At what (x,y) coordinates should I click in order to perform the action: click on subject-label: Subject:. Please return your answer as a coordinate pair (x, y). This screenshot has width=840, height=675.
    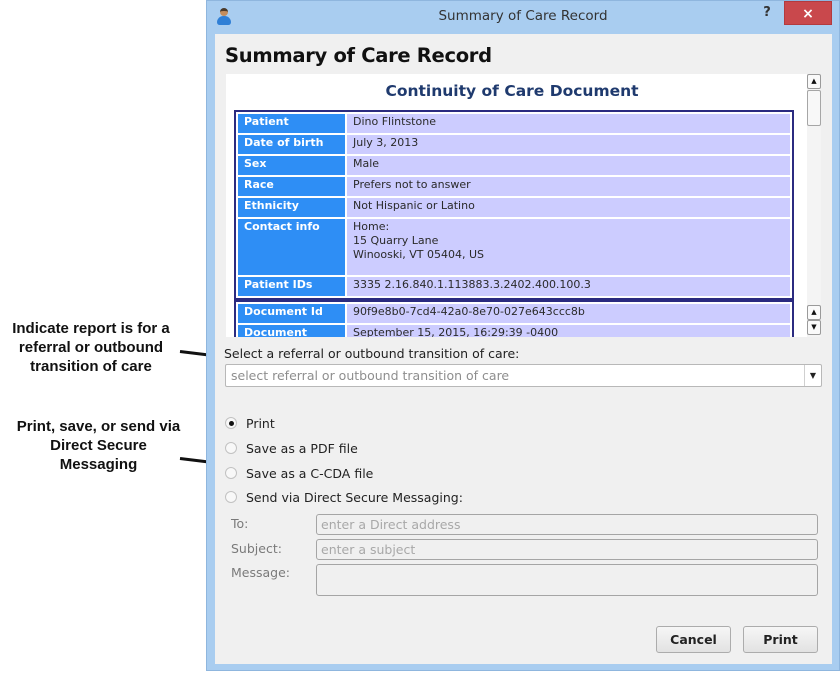
    Looking at the image, I should click on (256, 548).